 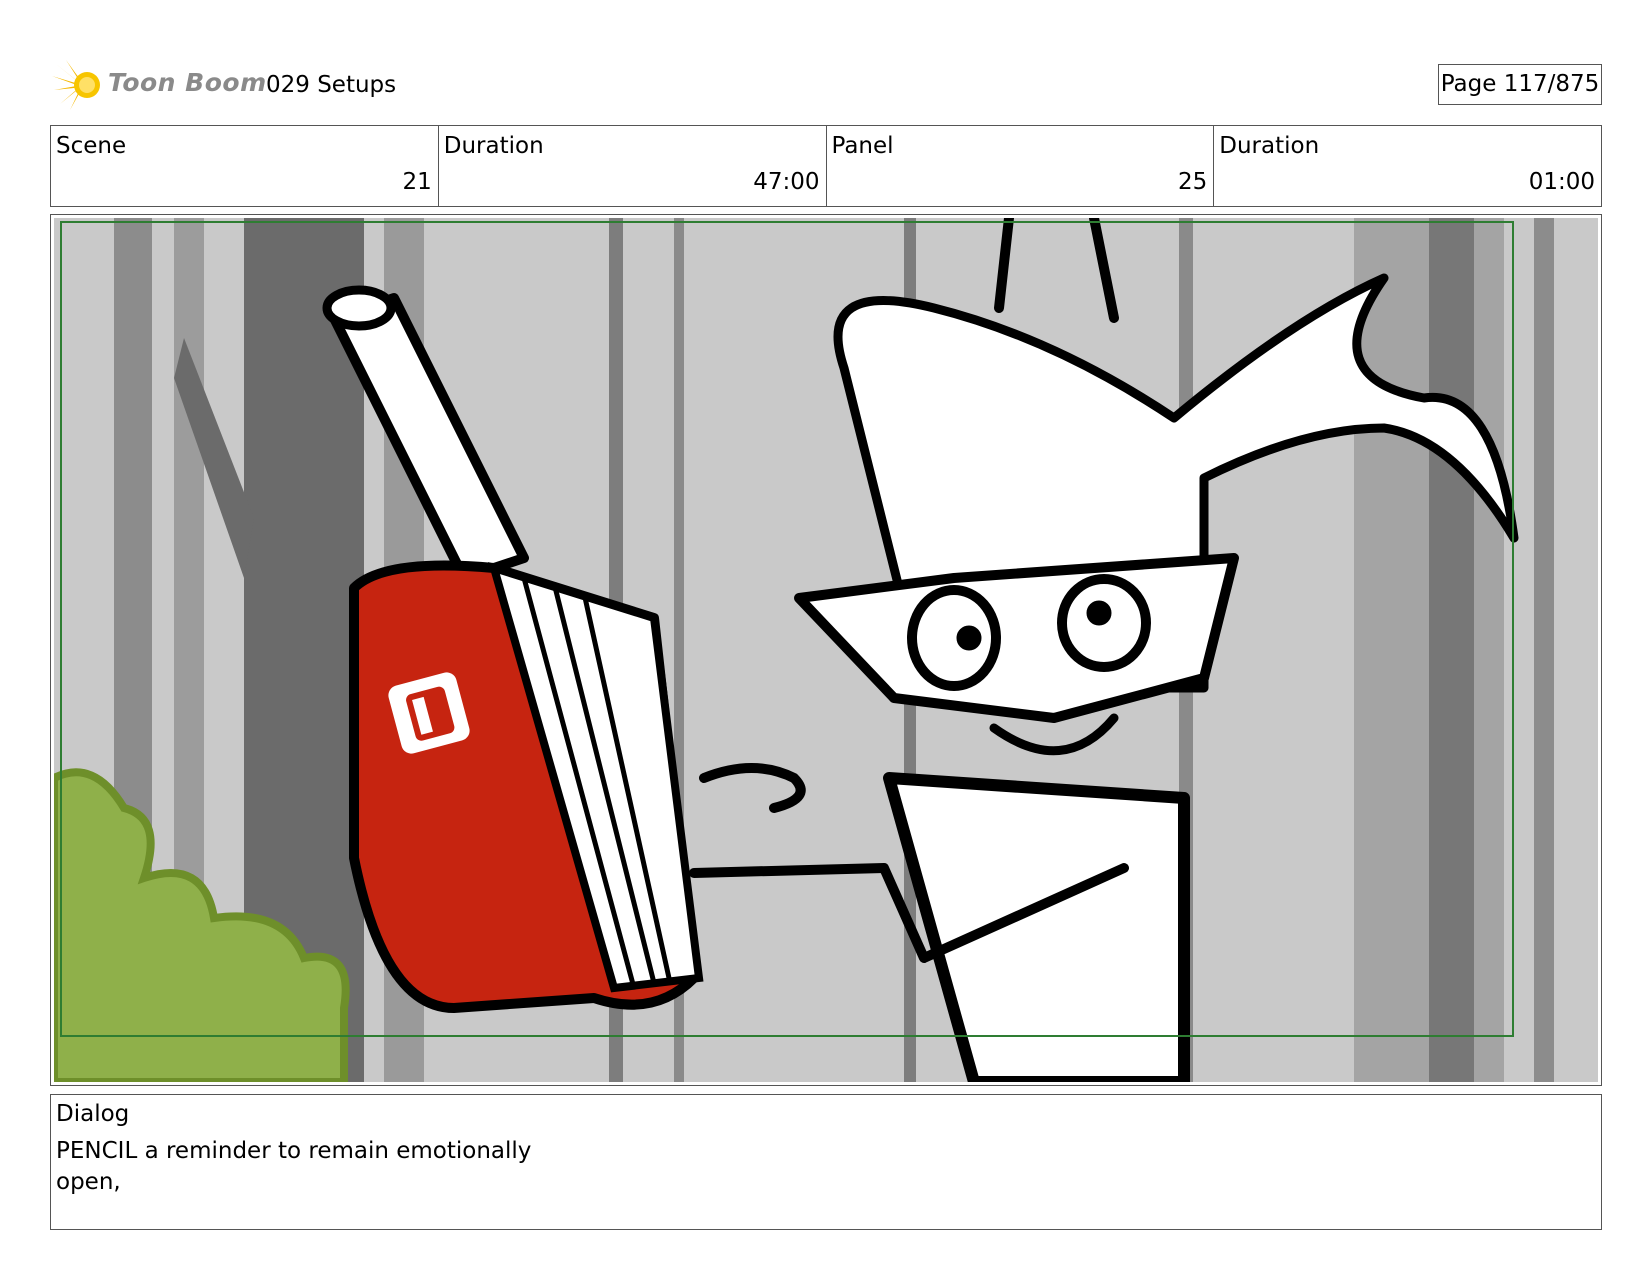 I want to click on logo-burst-icon, so click(x=76, y=85).